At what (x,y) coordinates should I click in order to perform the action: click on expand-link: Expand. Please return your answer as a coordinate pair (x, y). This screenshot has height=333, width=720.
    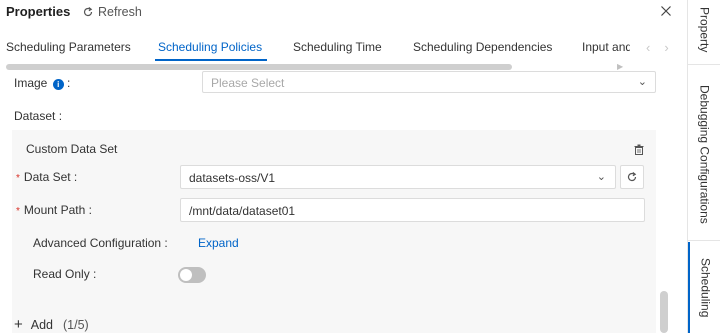
    Looking at the image, I should click on (218, 243).